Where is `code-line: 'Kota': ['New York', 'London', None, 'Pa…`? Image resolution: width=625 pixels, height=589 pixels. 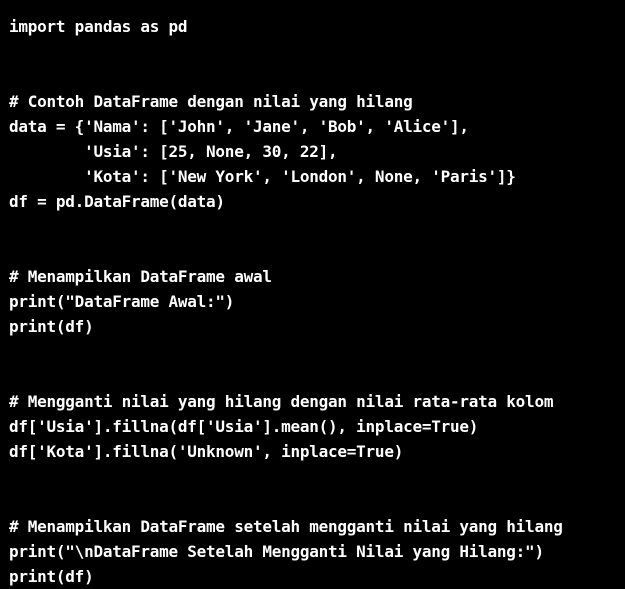
code-line: 'Kota': ['New York', 'London', None, 'Pa… is located at coordinates (262, 176).